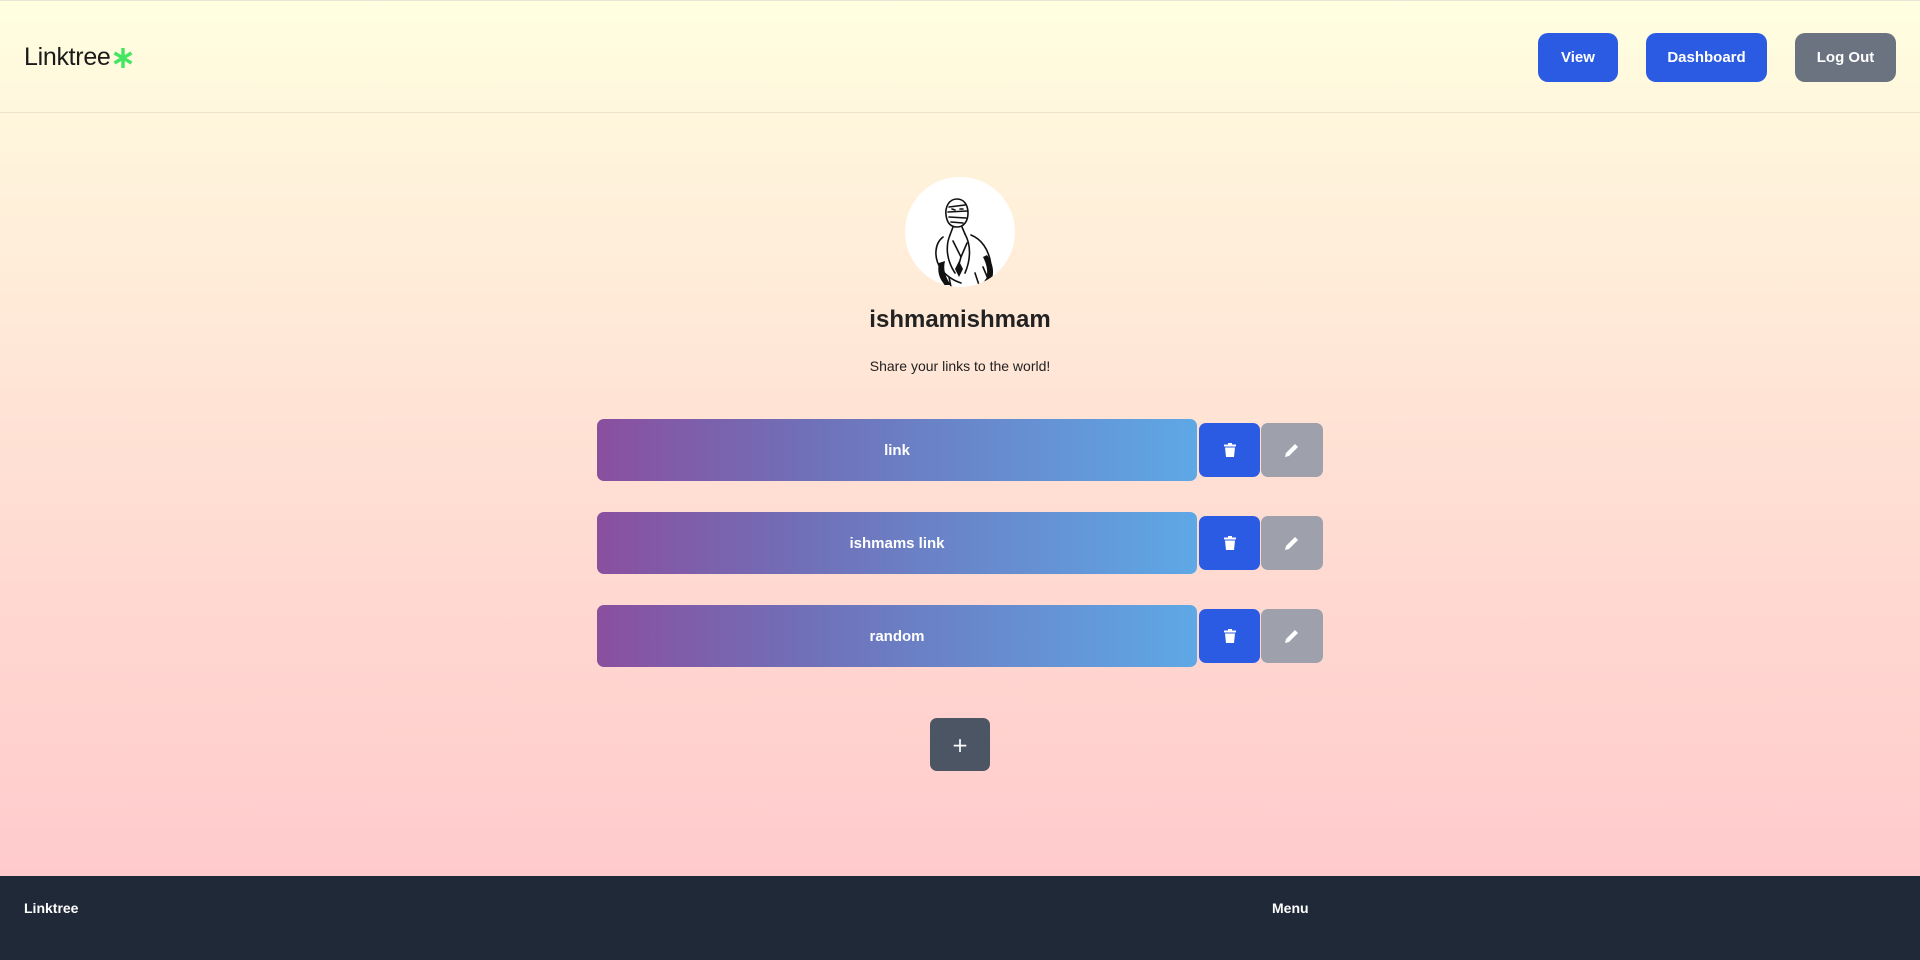 The image size is (1920, 960). I want to click on link-button: link, so click(897, 450).